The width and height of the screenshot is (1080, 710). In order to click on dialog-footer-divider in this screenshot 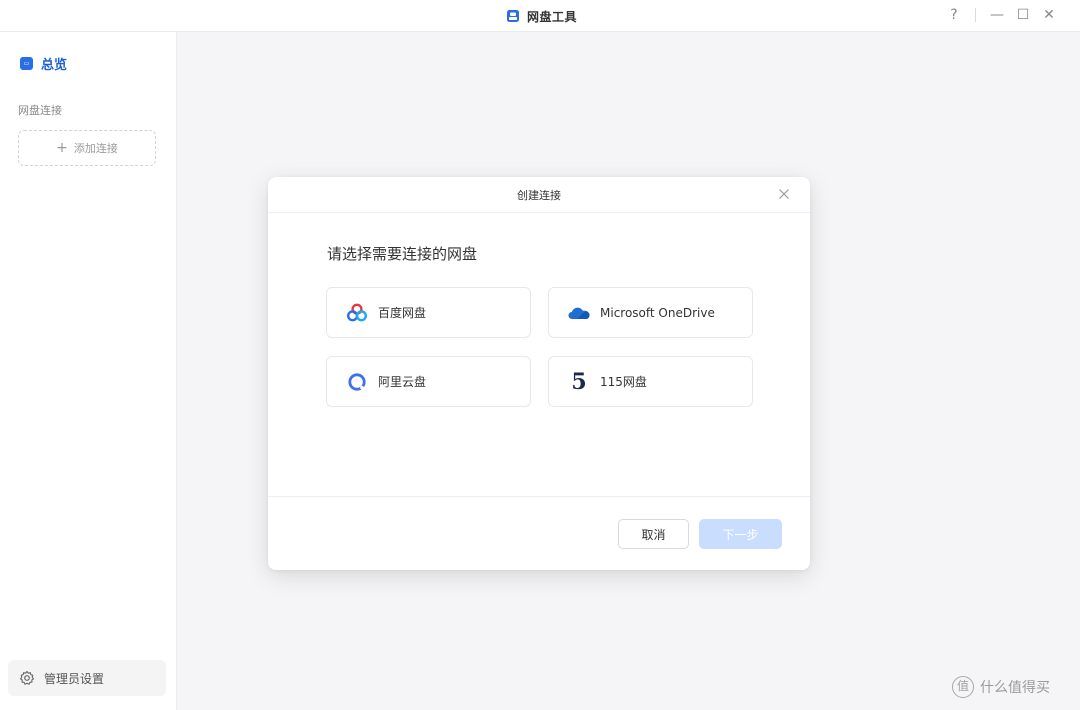, I will do `click(539, 496)`.